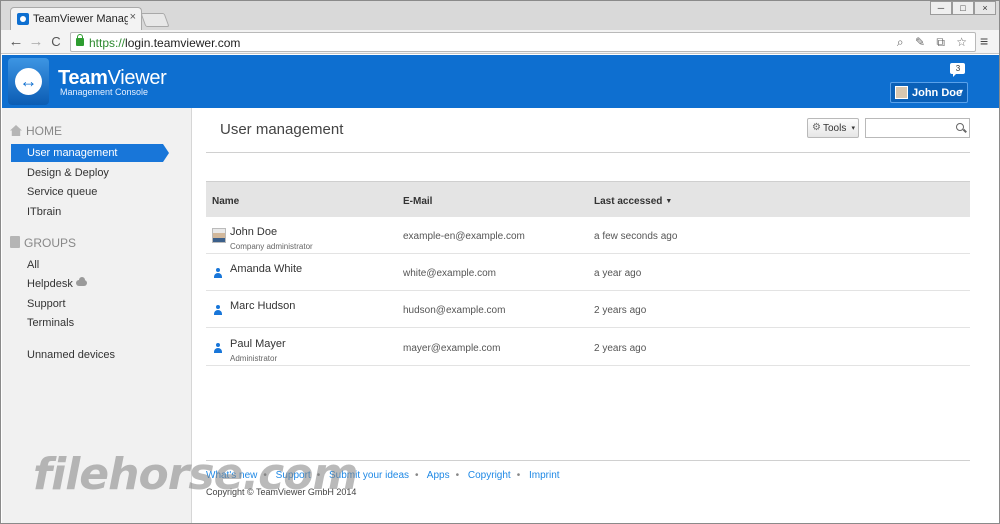 The image size is (1000, 524). Describe the element at coordinates (46, 304) in the screenshot. I see `sidebar-item-support: Support` at that location.